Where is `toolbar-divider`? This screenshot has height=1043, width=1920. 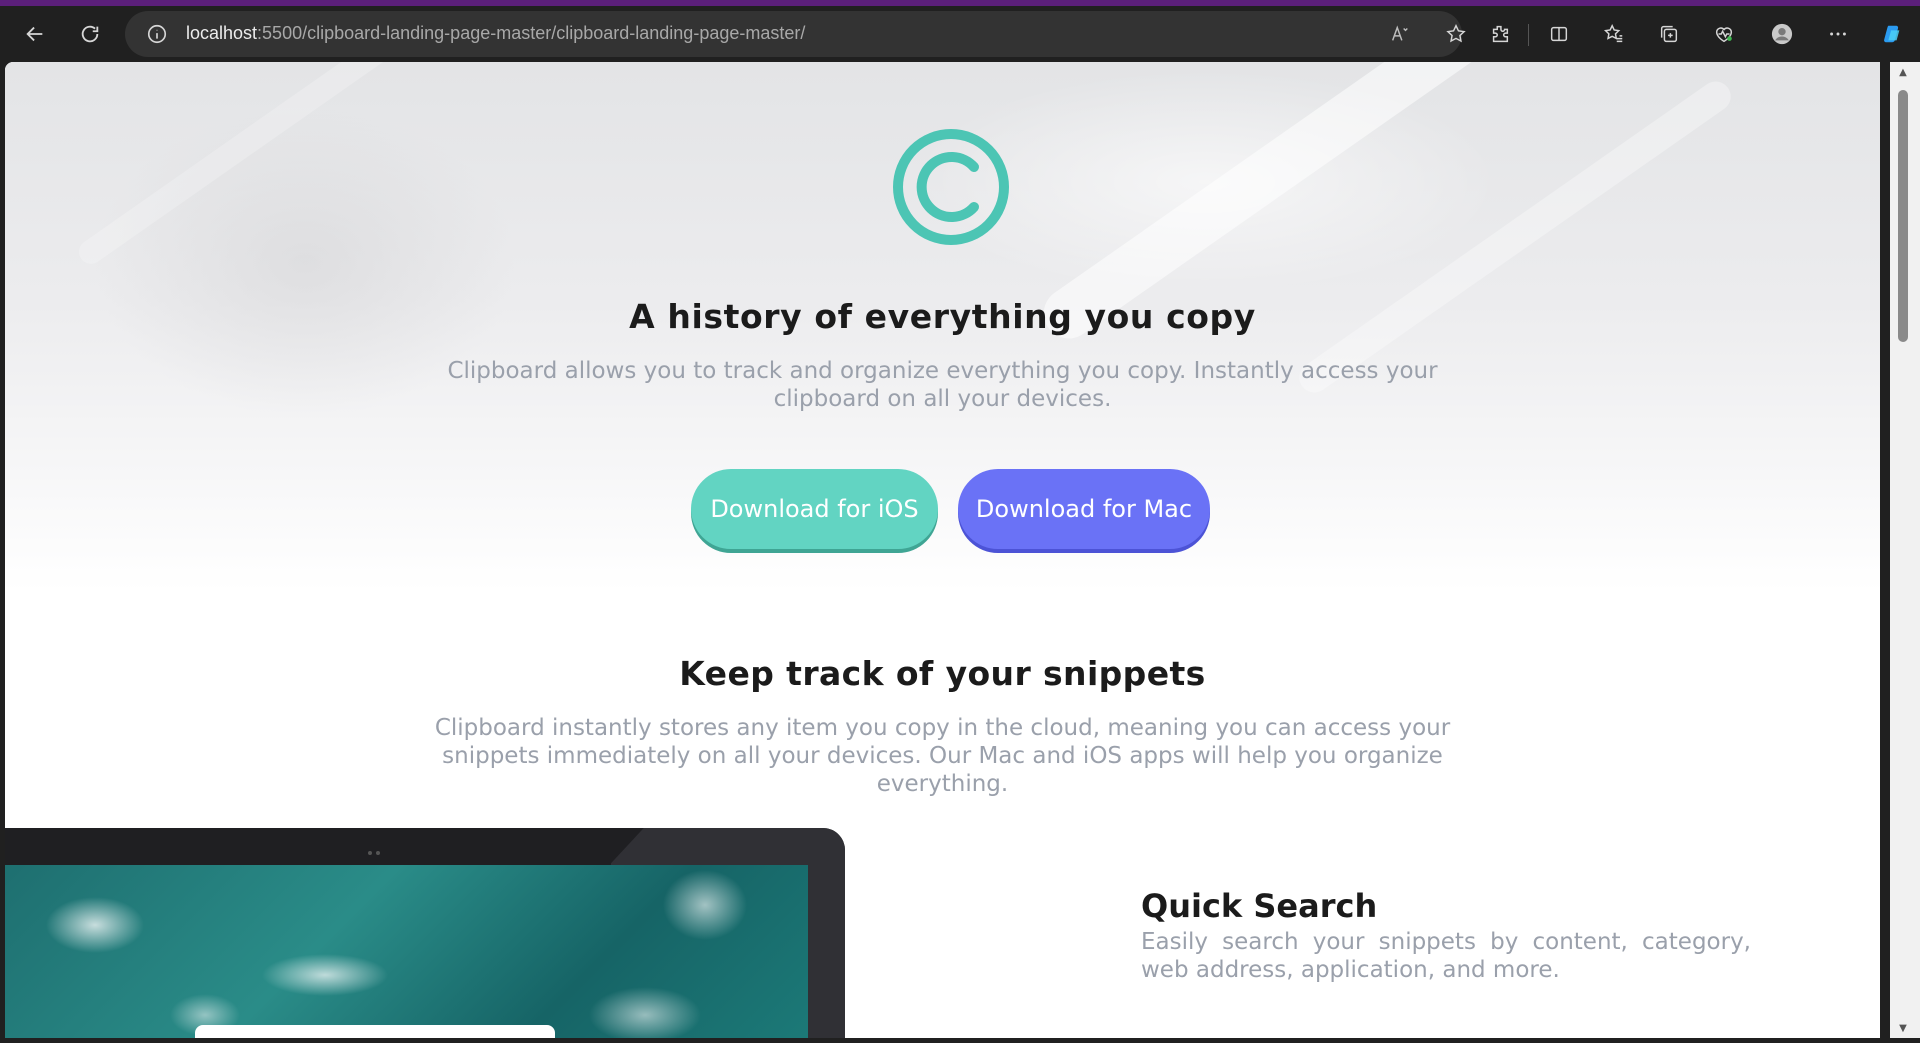 toolbar-divider is located at coordinates (1528, 35).